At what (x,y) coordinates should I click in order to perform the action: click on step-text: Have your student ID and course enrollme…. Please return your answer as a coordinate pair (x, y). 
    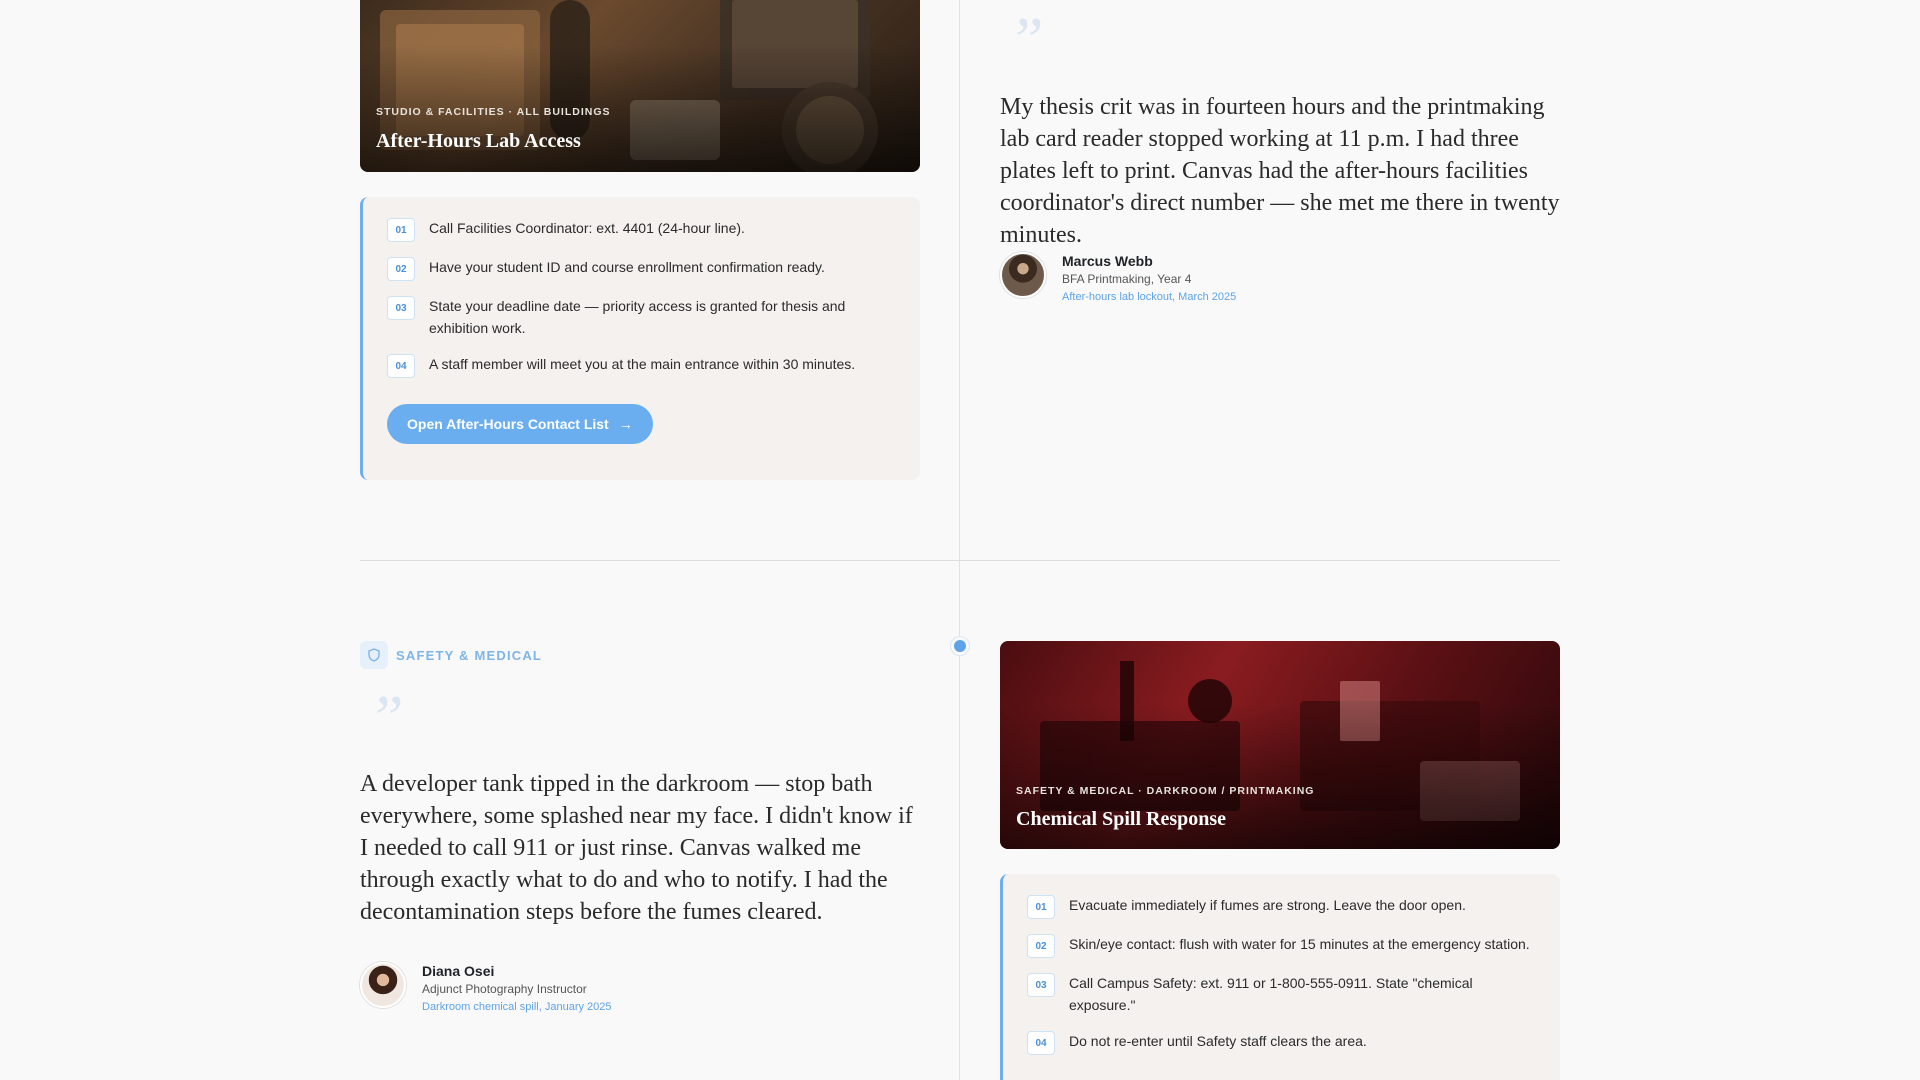
    Looking at the image, I should click on (627, 267).